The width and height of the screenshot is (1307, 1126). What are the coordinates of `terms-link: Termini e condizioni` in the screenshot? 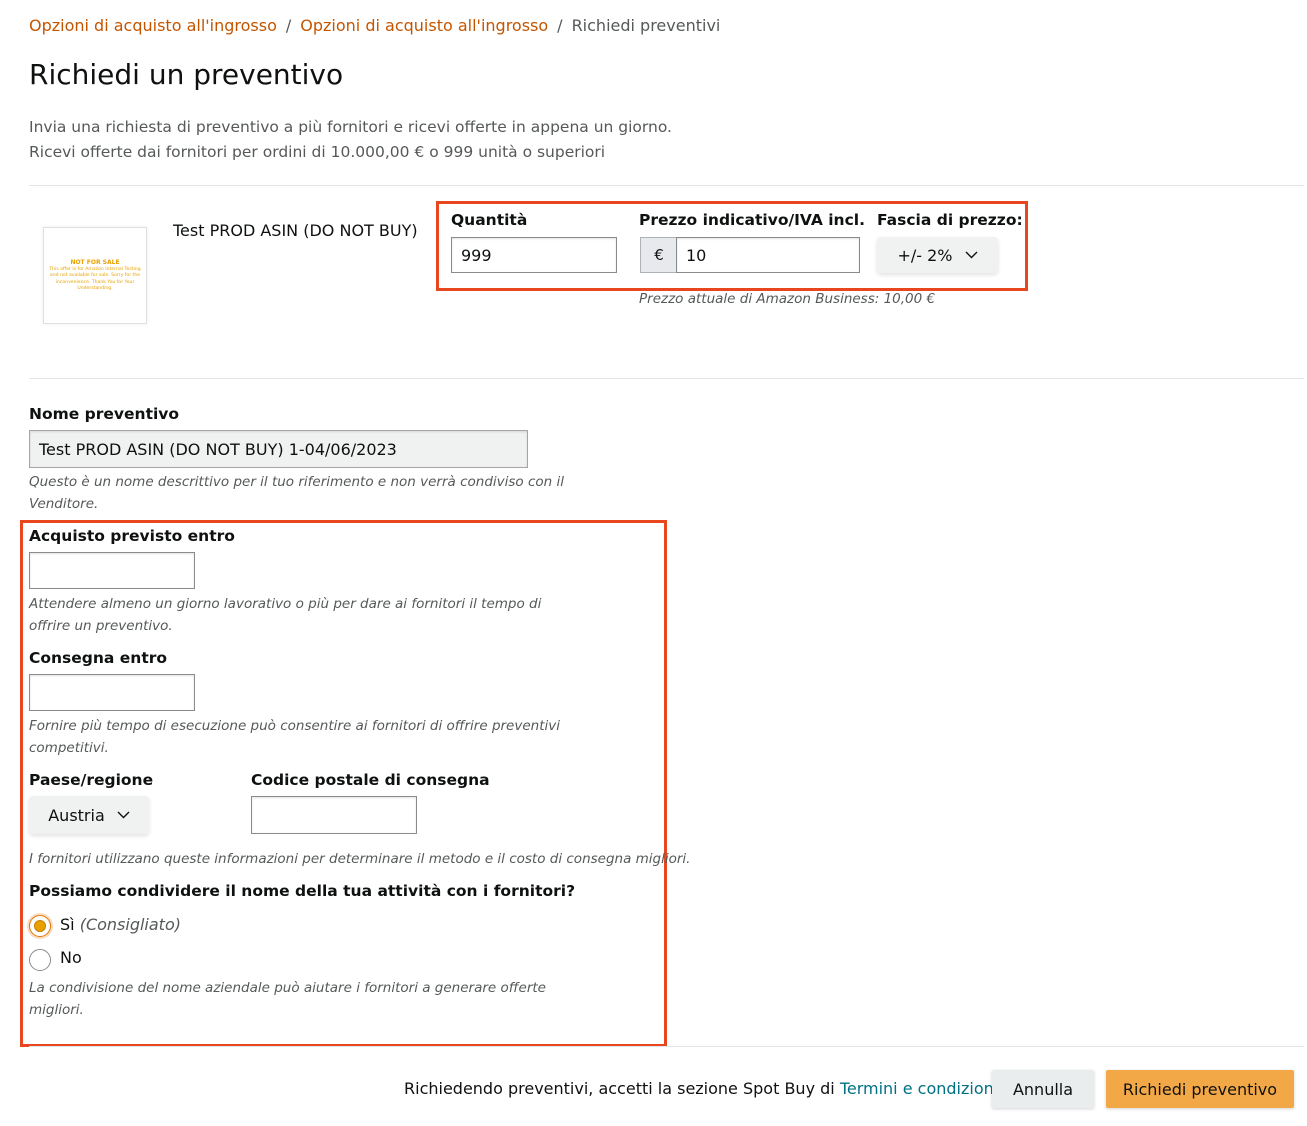 It's located at (919, 1088).